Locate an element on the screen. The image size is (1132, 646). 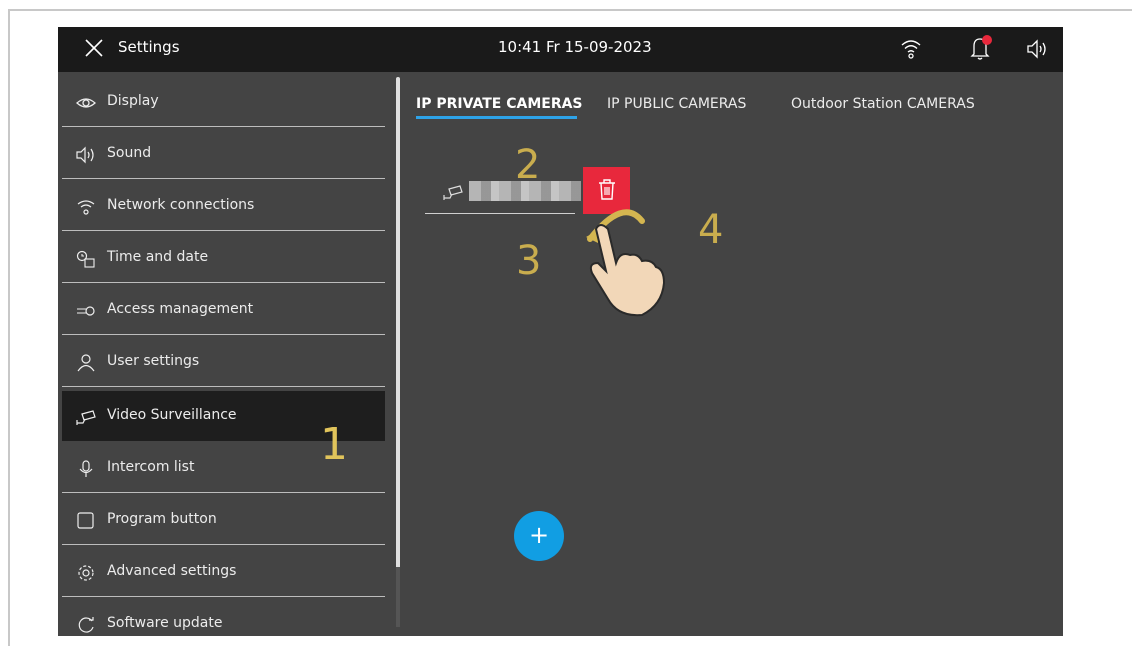
close-icon is located at coordinates (94, 48).